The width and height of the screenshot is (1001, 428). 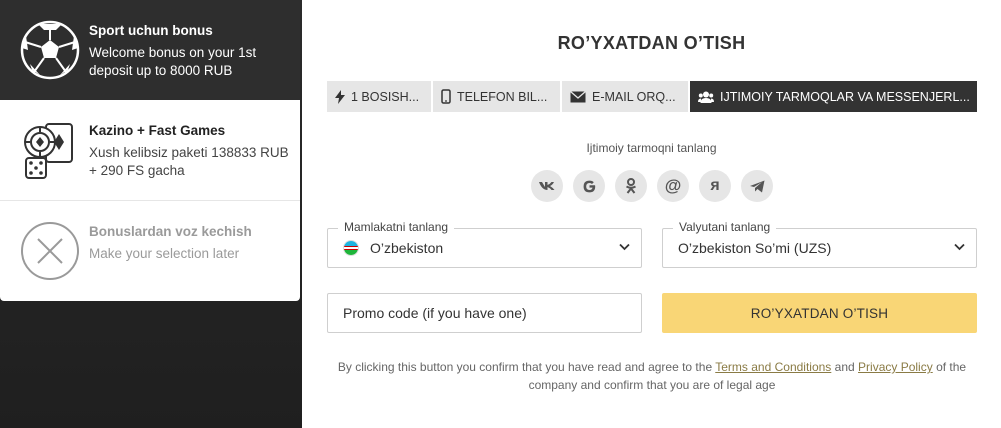 I want to click on legal-and: and, so click(x=844, y=367).